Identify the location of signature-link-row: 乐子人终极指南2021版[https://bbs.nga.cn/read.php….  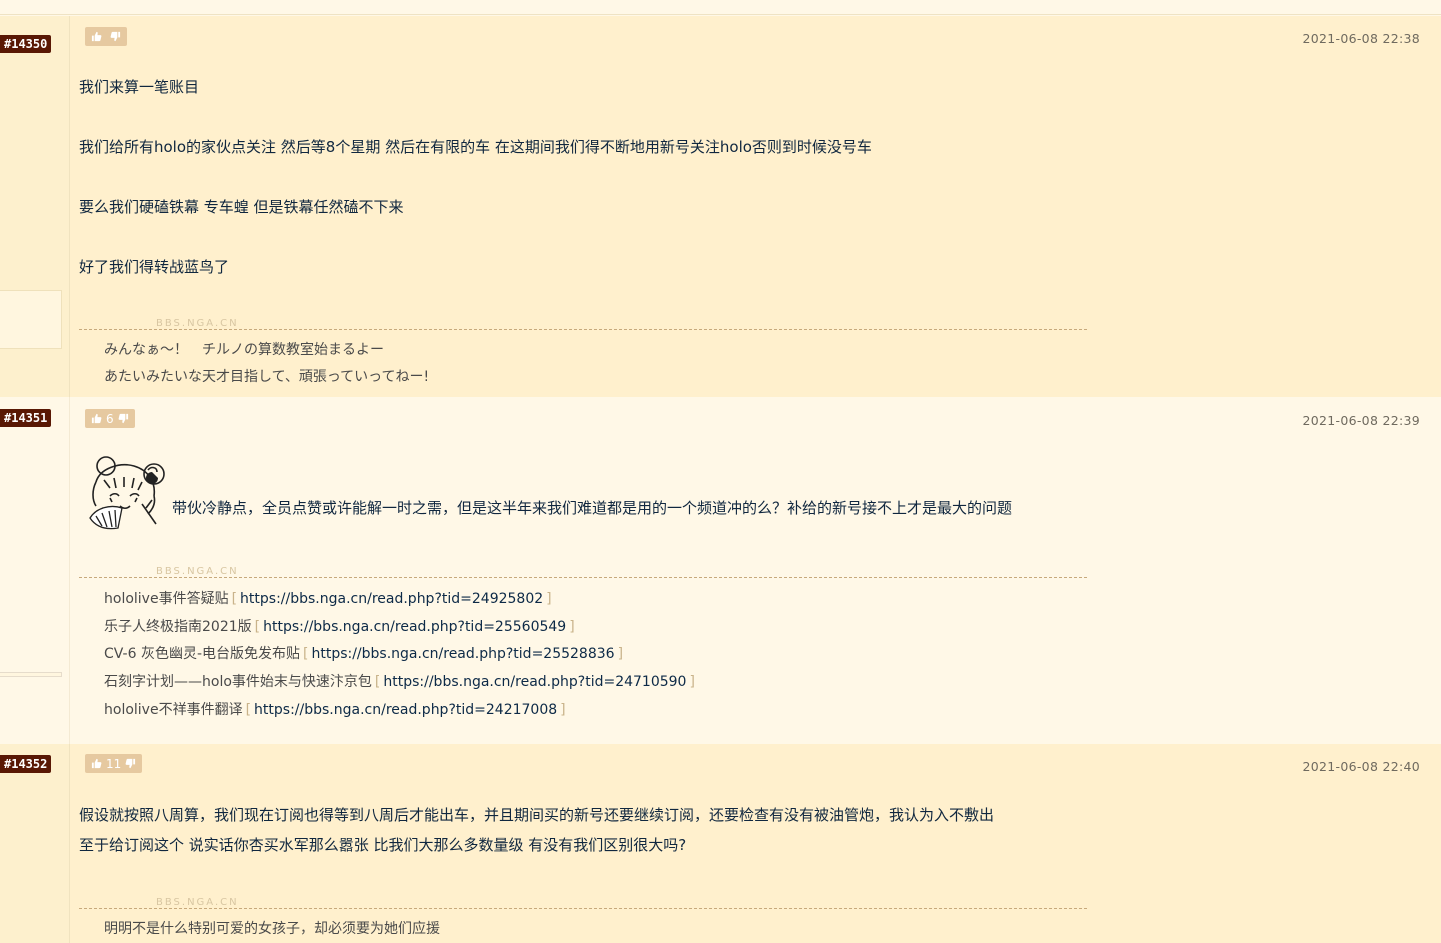
(341, 626).